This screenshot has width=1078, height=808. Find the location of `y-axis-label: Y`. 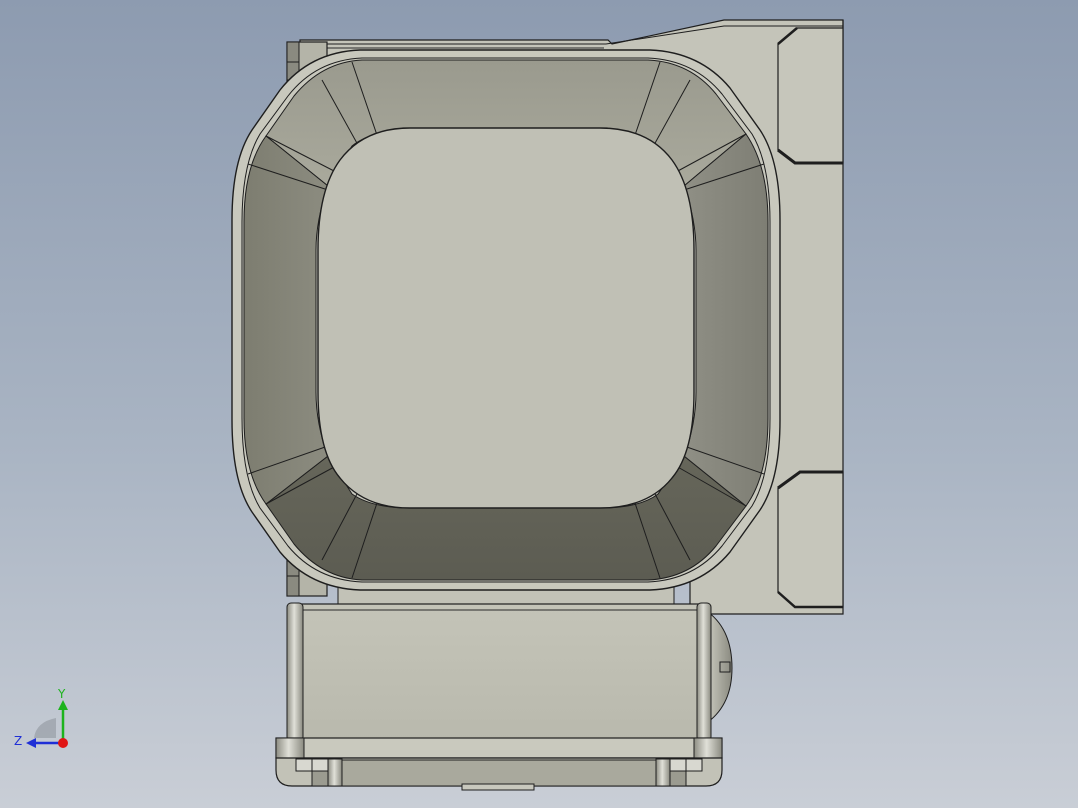

y-axis-label: Y is located at coordinates (61, 694).